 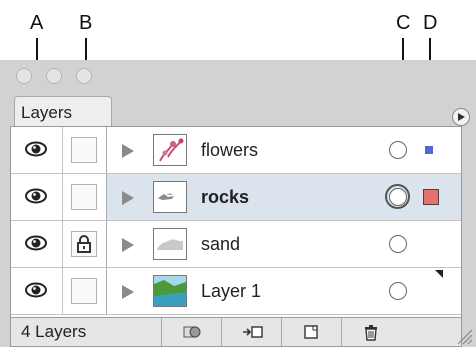 I want to click on close-window-button, so click(x=24, y=76).